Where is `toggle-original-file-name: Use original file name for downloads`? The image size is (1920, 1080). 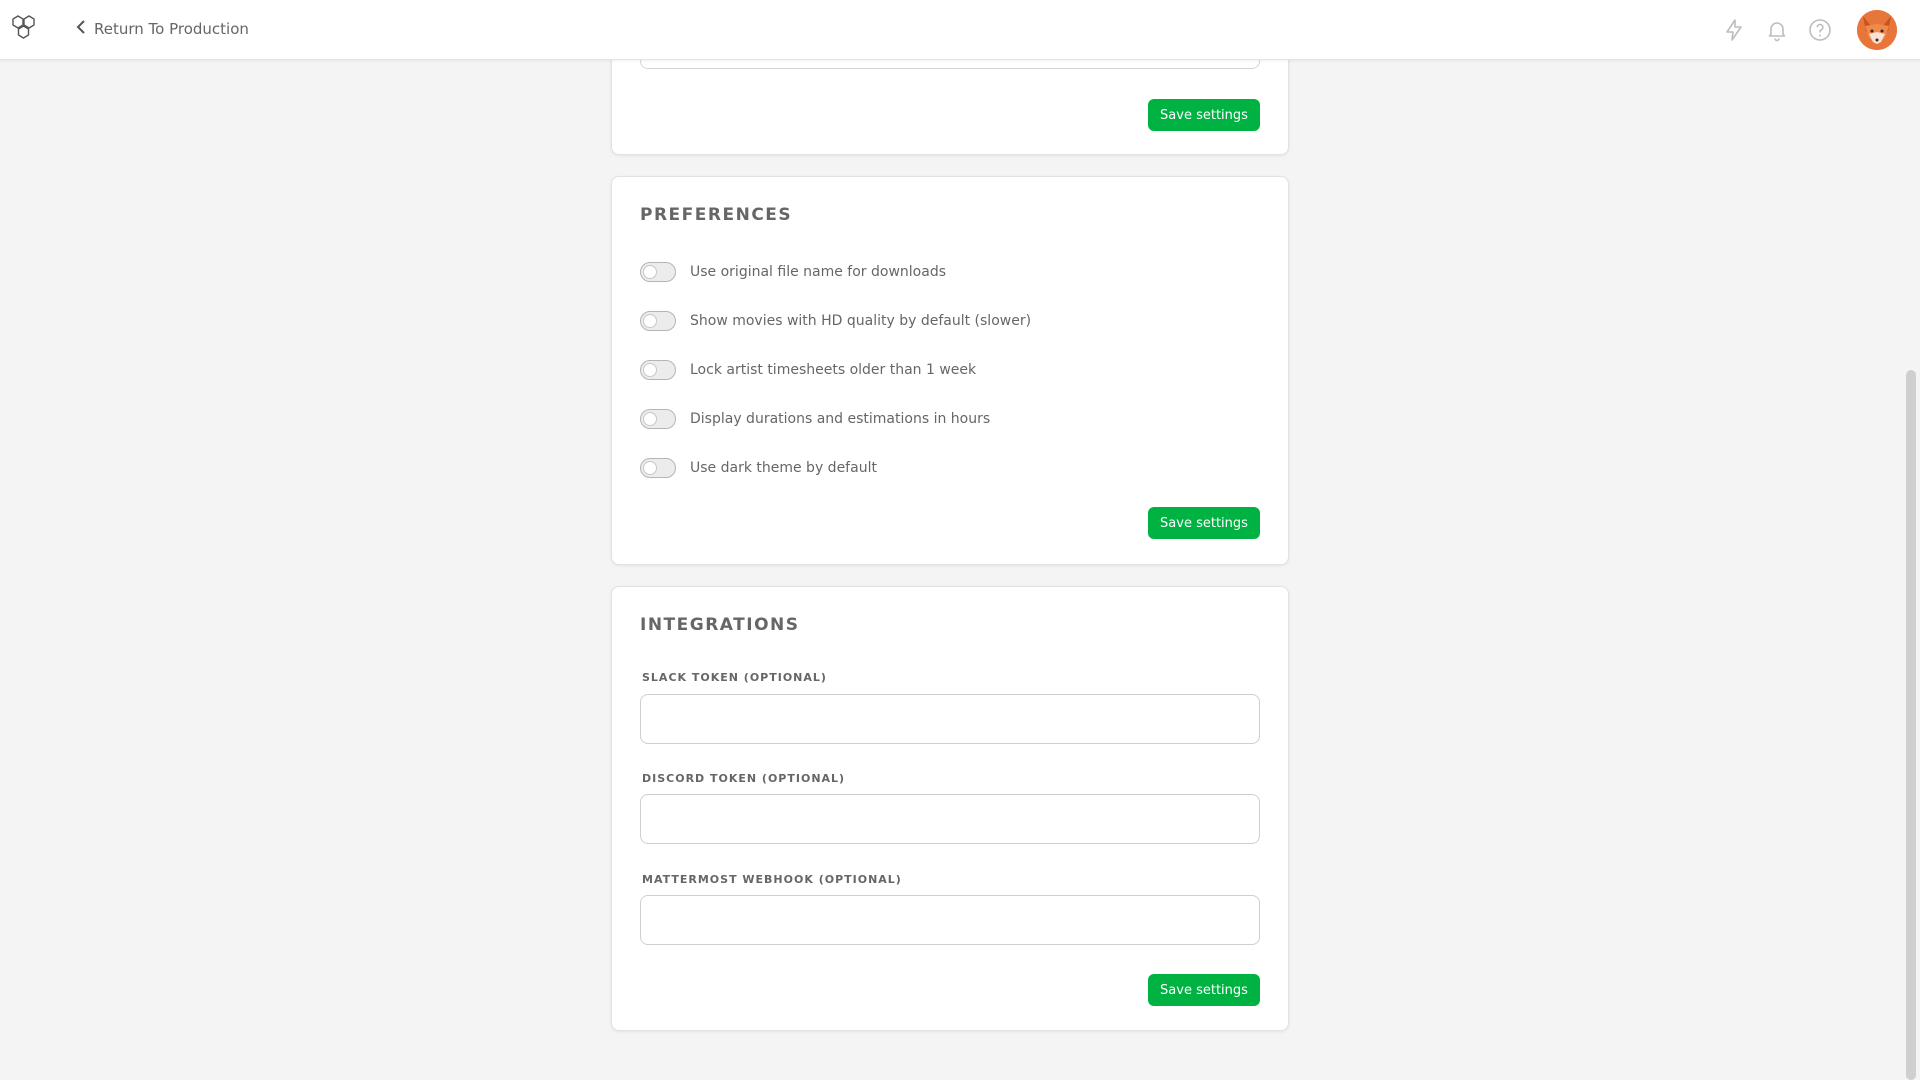 toggle-original-file-name: Use original file name for downloads is located at coordinates (793, 272).